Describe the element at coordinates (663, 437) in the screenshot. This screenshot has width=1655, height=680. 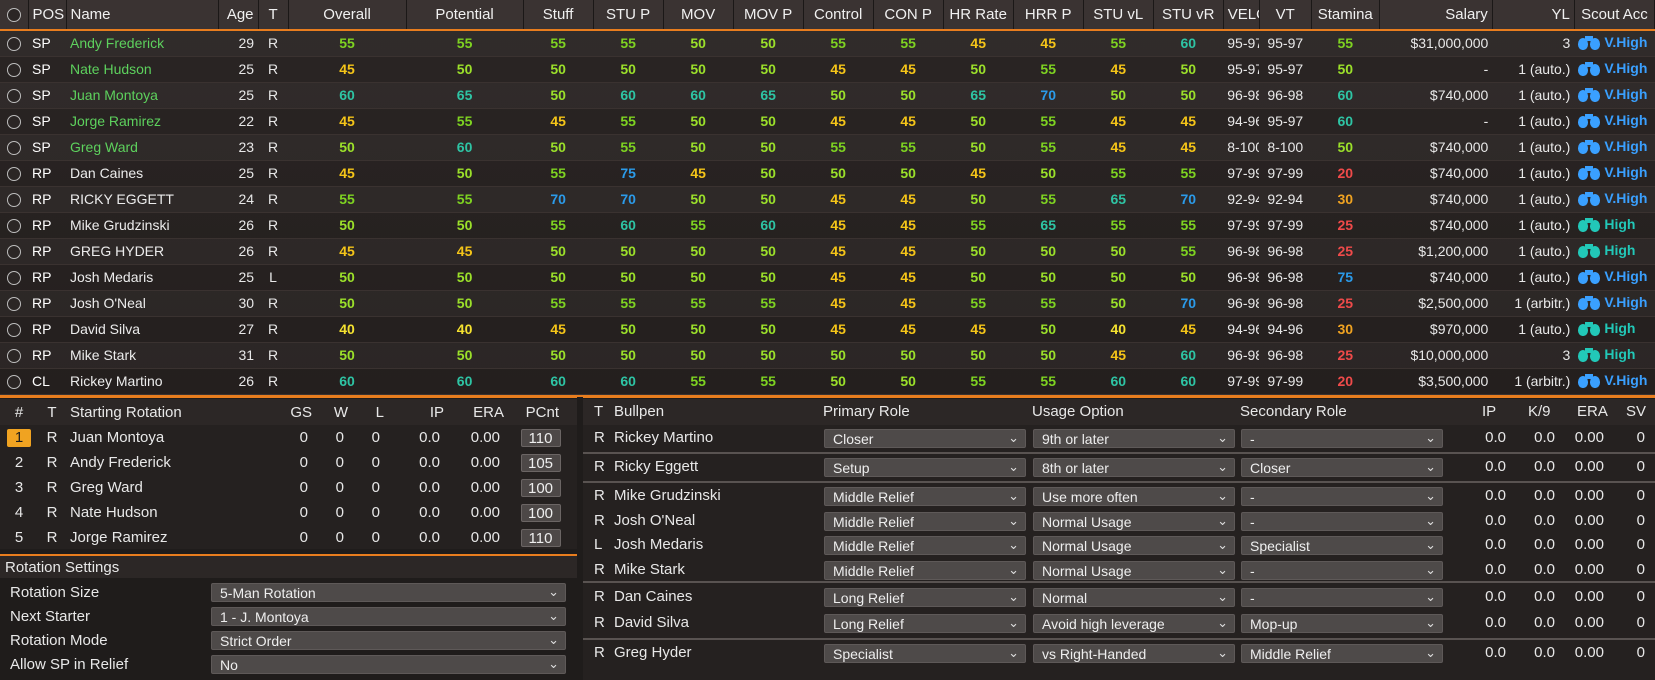
I see `bullpen-pitcher-name: Rickey Martino` at that location.